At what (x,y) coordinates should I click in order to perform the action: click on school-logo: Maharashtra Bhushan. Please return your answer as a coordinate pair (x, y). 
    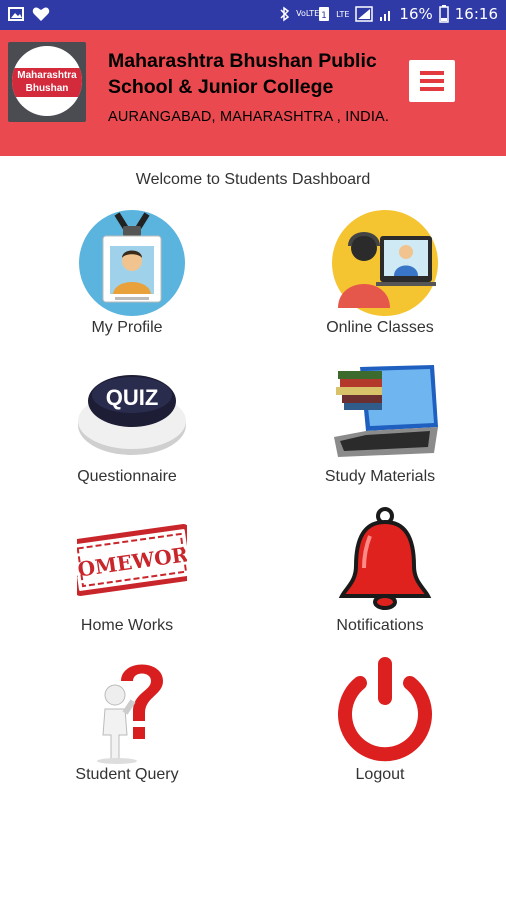
    Looking at the image, I should click on (47, 82).